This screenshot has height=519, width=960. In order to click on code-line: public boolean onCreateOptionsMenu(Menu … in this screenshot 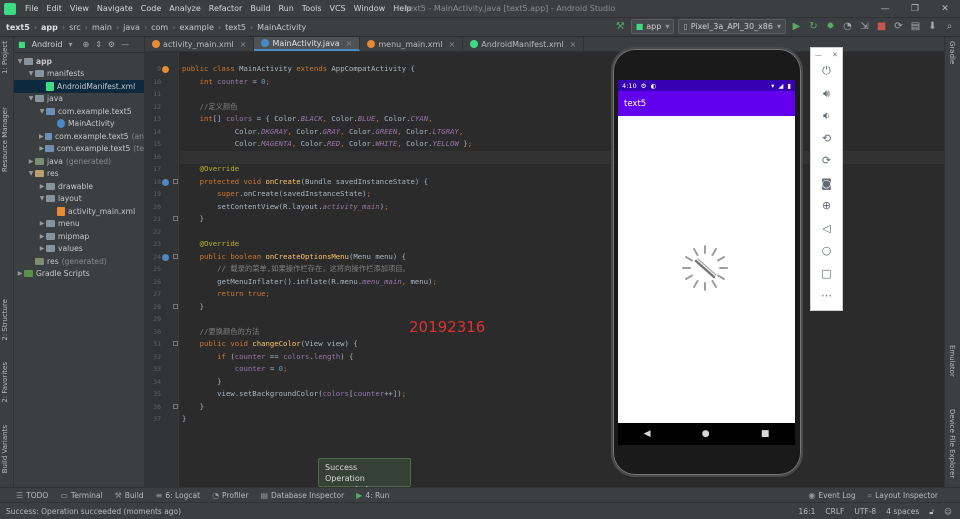, I will do `click(294, 257)`.